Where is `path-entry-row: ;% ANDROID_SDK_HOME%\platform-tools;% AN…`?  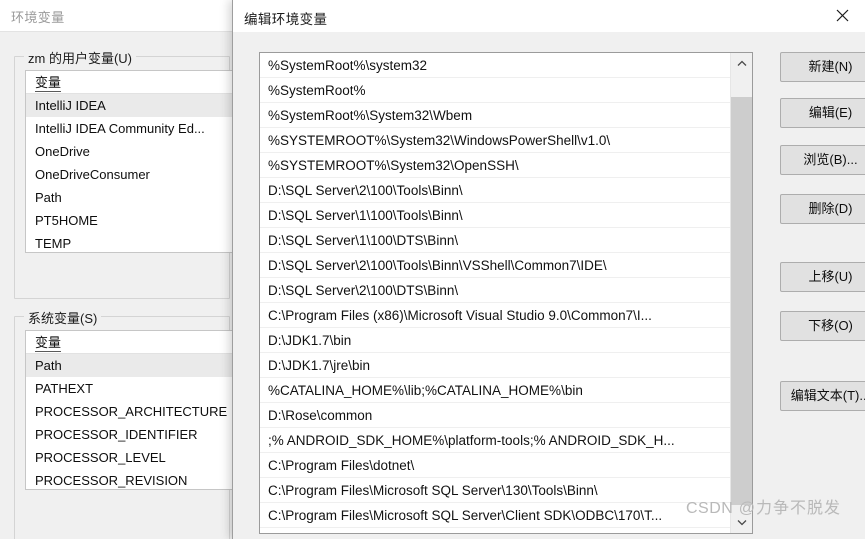 path-entry-row: ;% ANDROID_SDK_HOME%\platform-tools;% AN… is located at coordinates (495, 440).